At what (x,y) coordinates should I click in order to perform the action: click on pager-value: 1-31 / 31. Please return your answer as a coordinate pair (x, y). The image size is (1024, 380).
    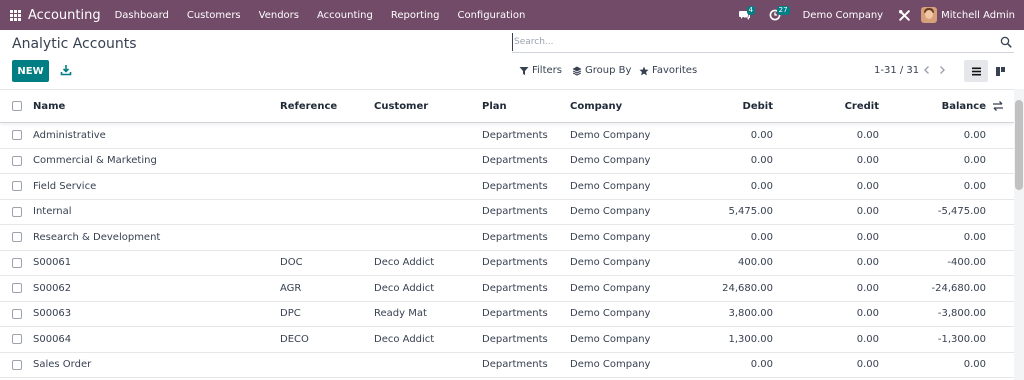
    Looking at the image, I should click on (896, 70).